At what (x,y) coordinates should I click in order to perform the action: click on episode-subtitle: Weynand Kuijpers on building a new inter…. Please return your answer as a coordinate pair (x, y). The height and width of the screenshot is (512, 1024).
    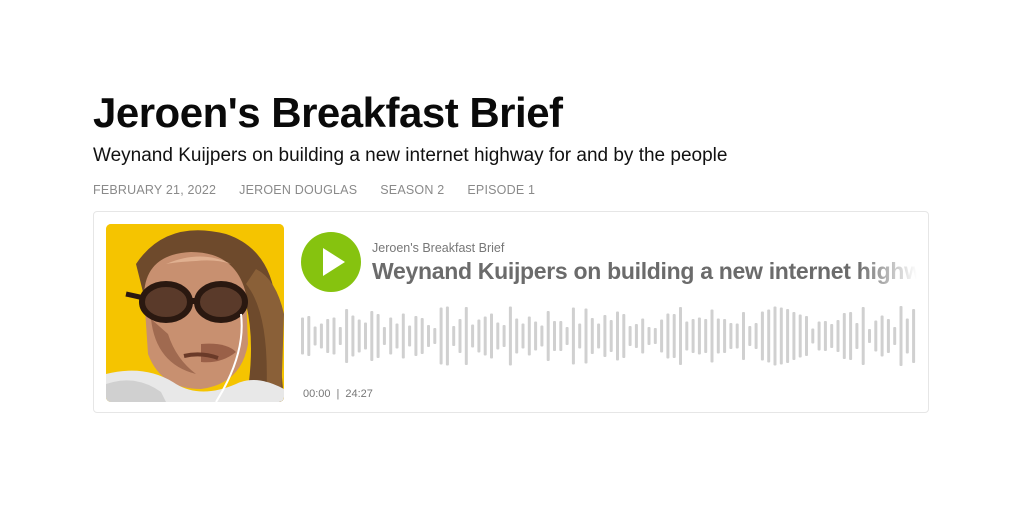
    Looking at the image, I should click on (410, 155).